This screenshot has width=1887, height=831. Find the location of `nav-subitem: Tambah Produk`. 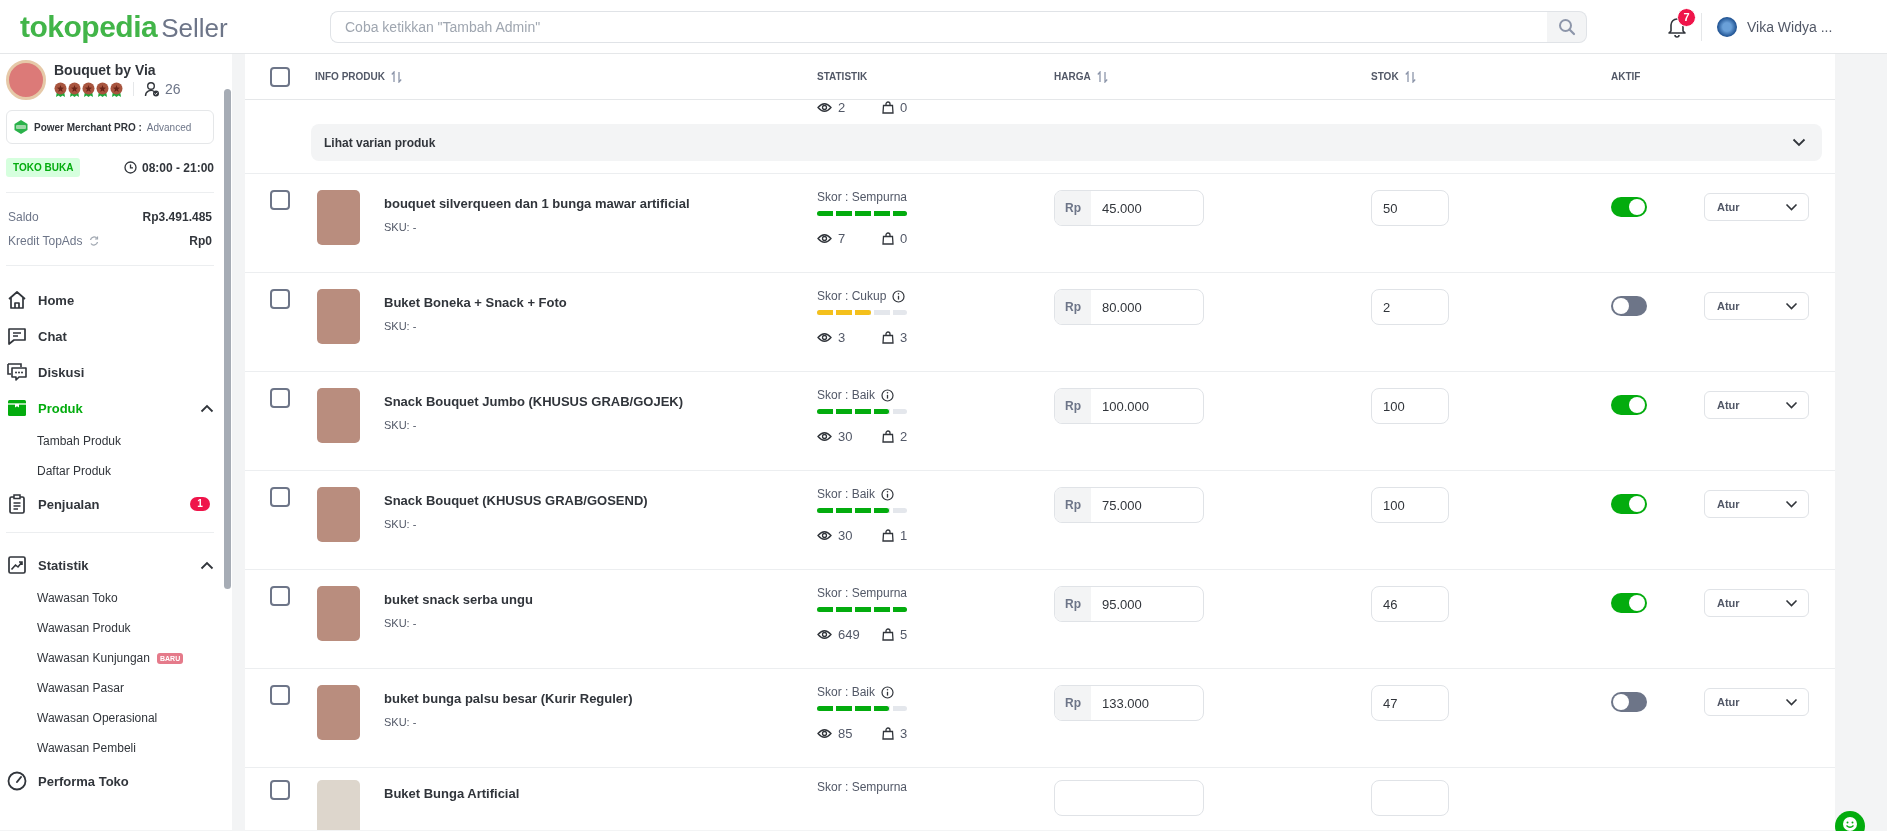

nav-subitem: Tambah Produk is located at coordinates (79, 441).